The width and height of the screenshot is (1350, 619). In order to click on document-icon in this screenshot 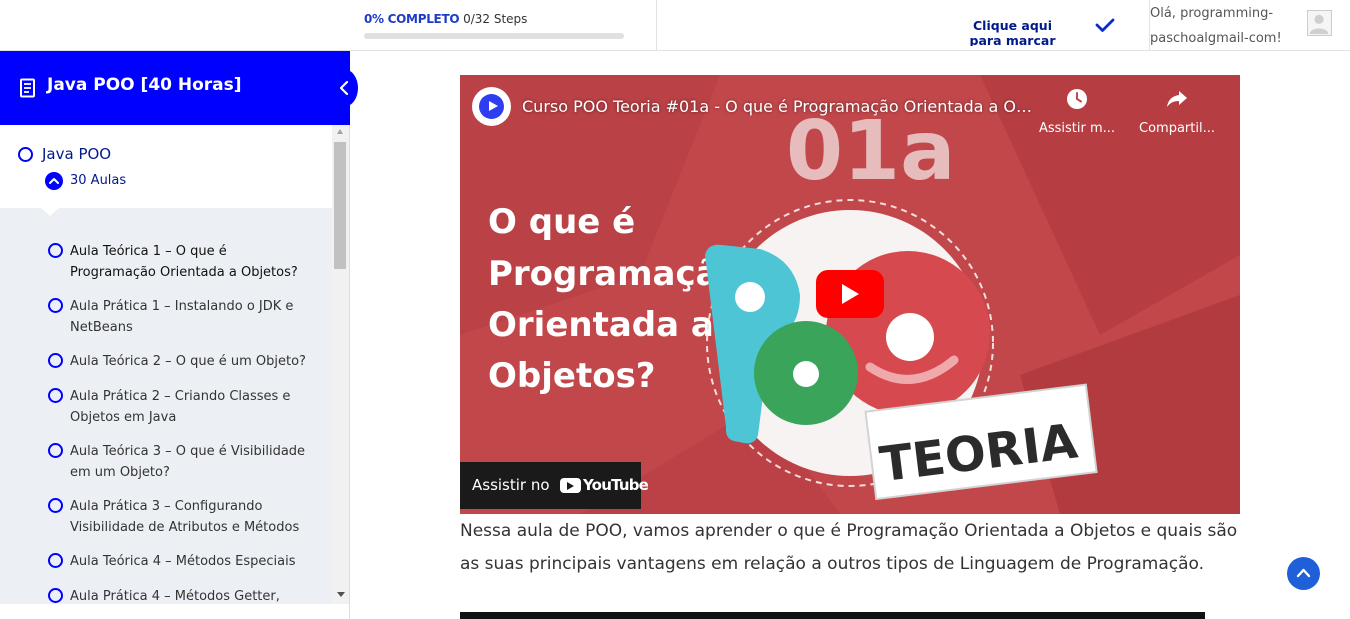, I will do `click(27, 88)`.